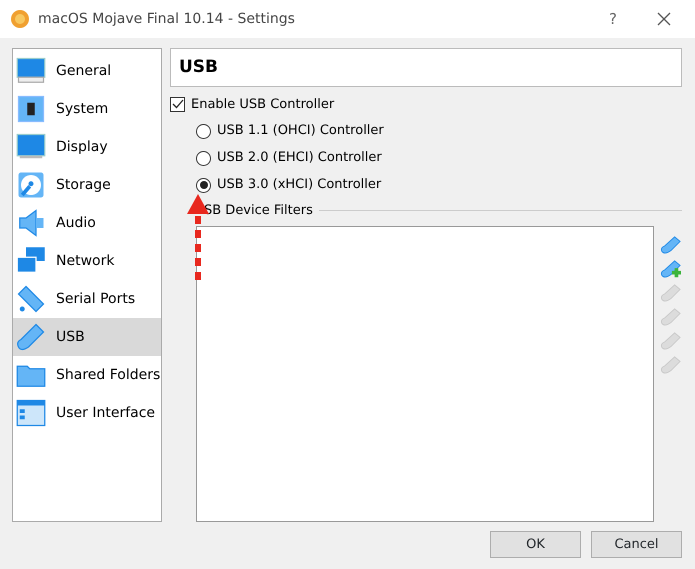 The width and height of the screenshot is (695, 569). I want to click on speaker-icon, so click(31, 223).